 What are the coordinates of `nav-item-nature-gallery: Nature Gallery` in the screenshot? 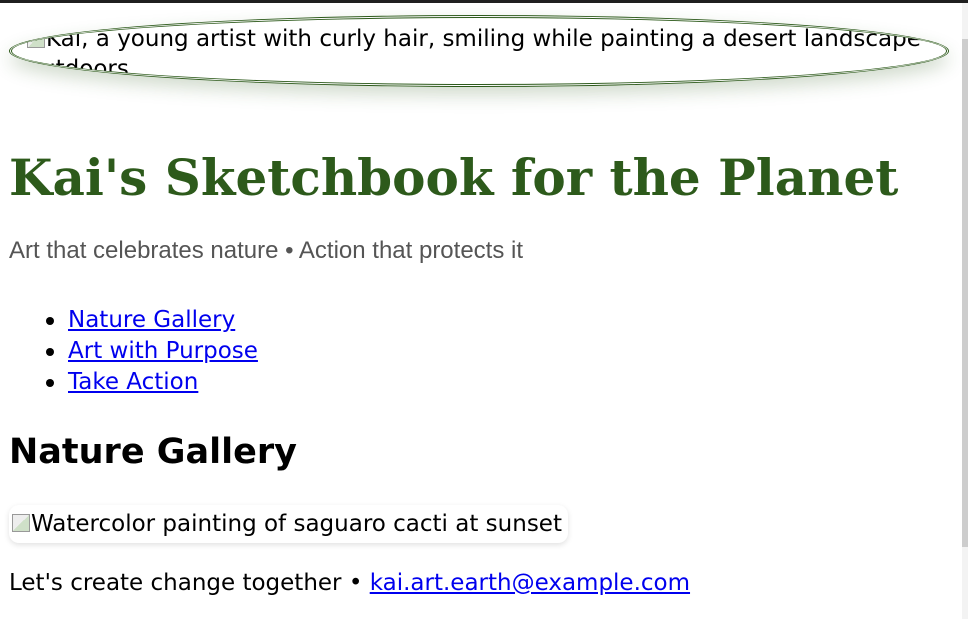 It's located at (133, 320).